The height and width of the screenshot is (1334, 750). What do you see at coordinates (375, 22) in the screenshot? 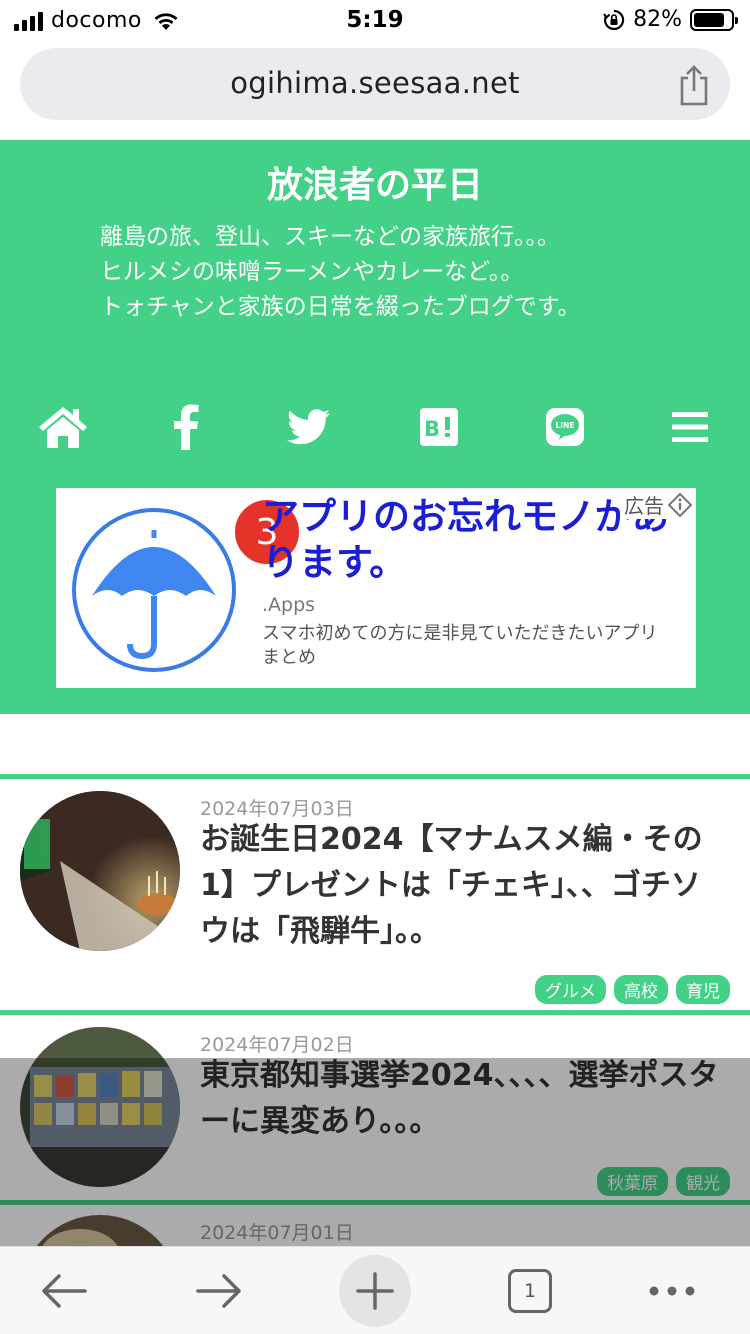
I see `status-bar: docomo 5:19 82%` at bounding box center [375, 22].